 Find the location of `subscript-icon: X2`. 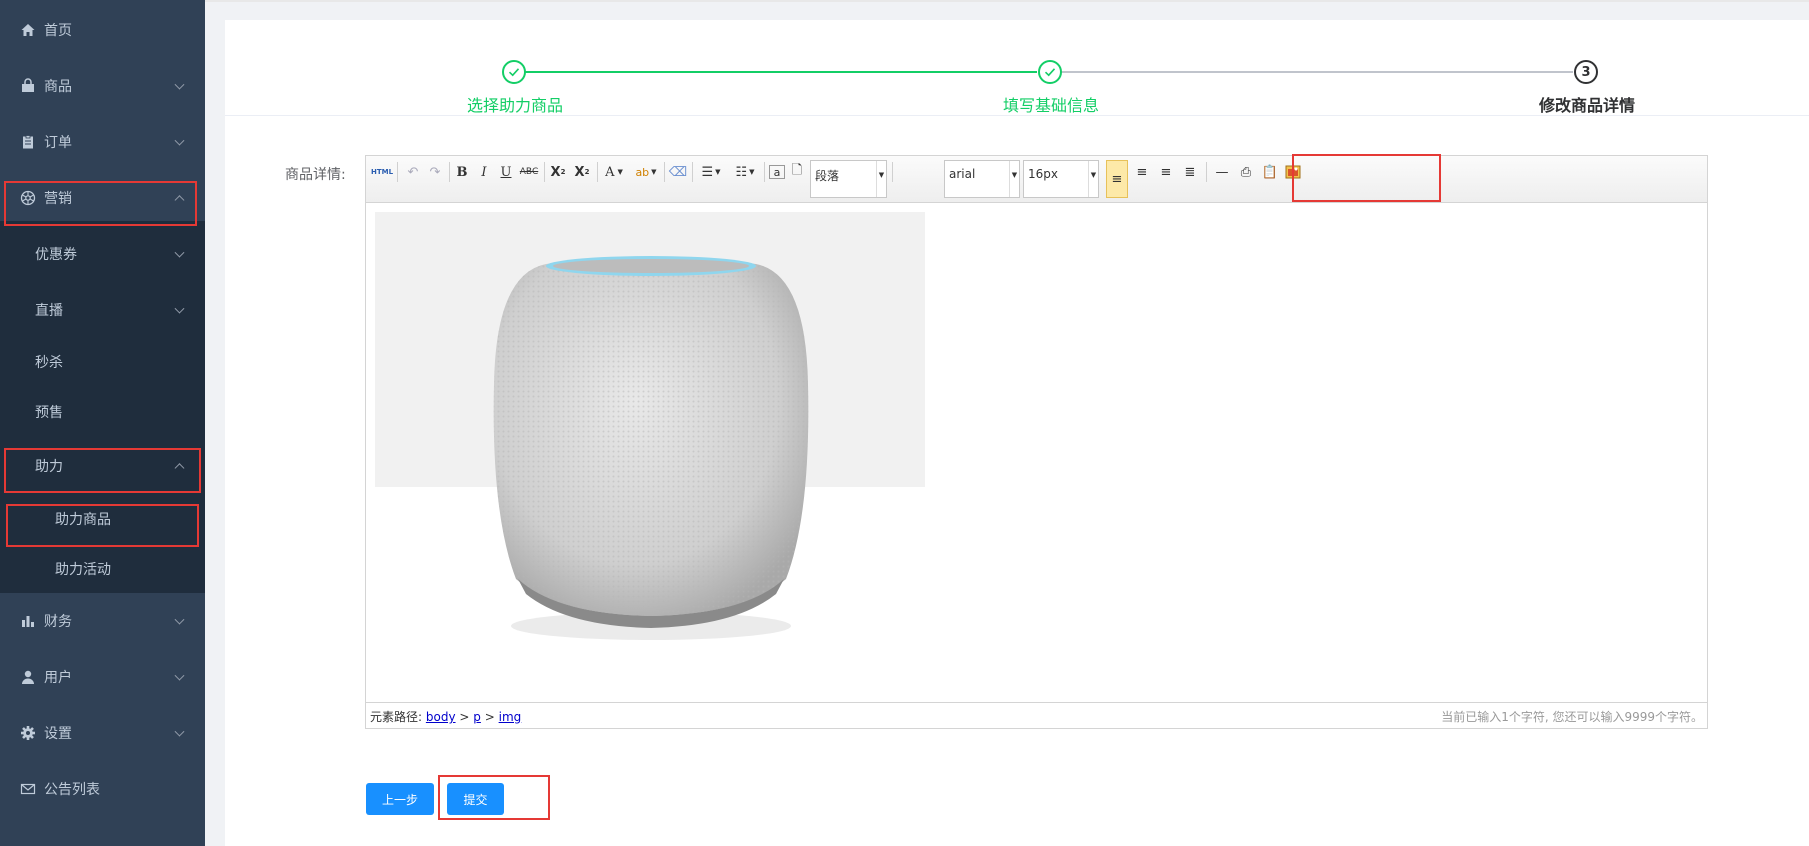

subscript-icon: X2 is located at coordinates (582, 172).